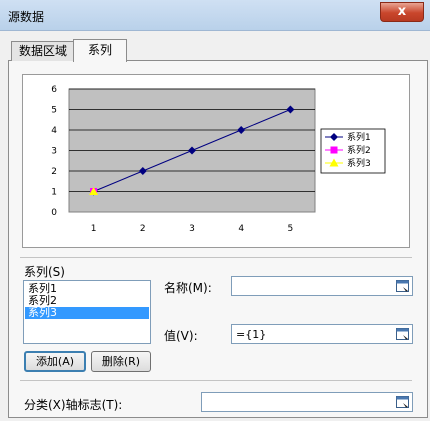 The width and height of the screenshot is (430, 421). Describe the element at coordinates (359, 137) in the screenshot. I see `legend-label: 系列1` at that location.